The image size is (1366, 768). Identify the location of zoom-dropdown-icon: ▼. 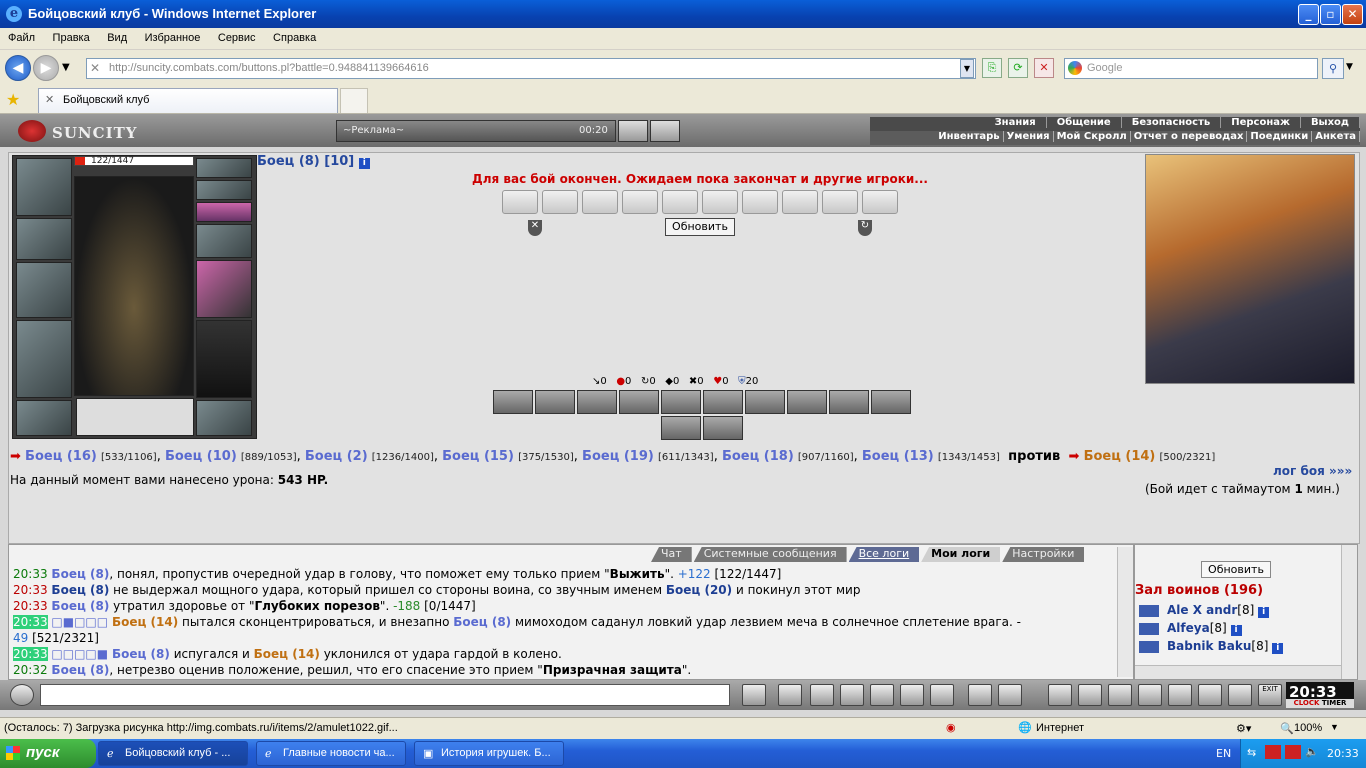
(1334, 727).